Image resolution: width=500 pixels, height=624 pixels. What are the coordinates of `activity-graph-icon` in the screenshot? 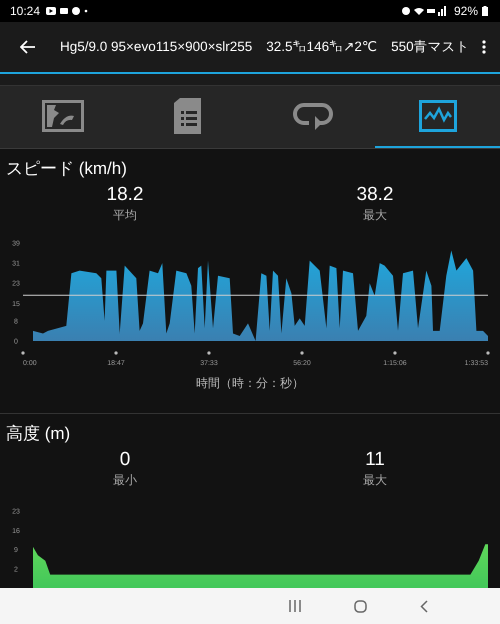 It's located at (437, 116).